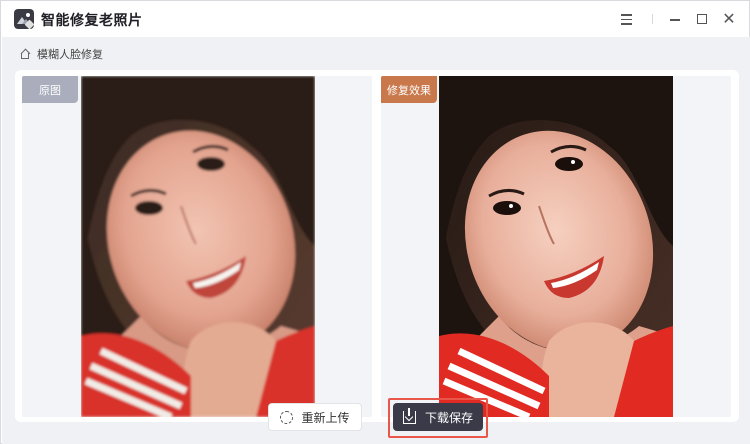 The width and height of the screenshot is (750, 444). Describe the element at coordinates (409, 415) in the screenshot. I see `download-icon` at that location.